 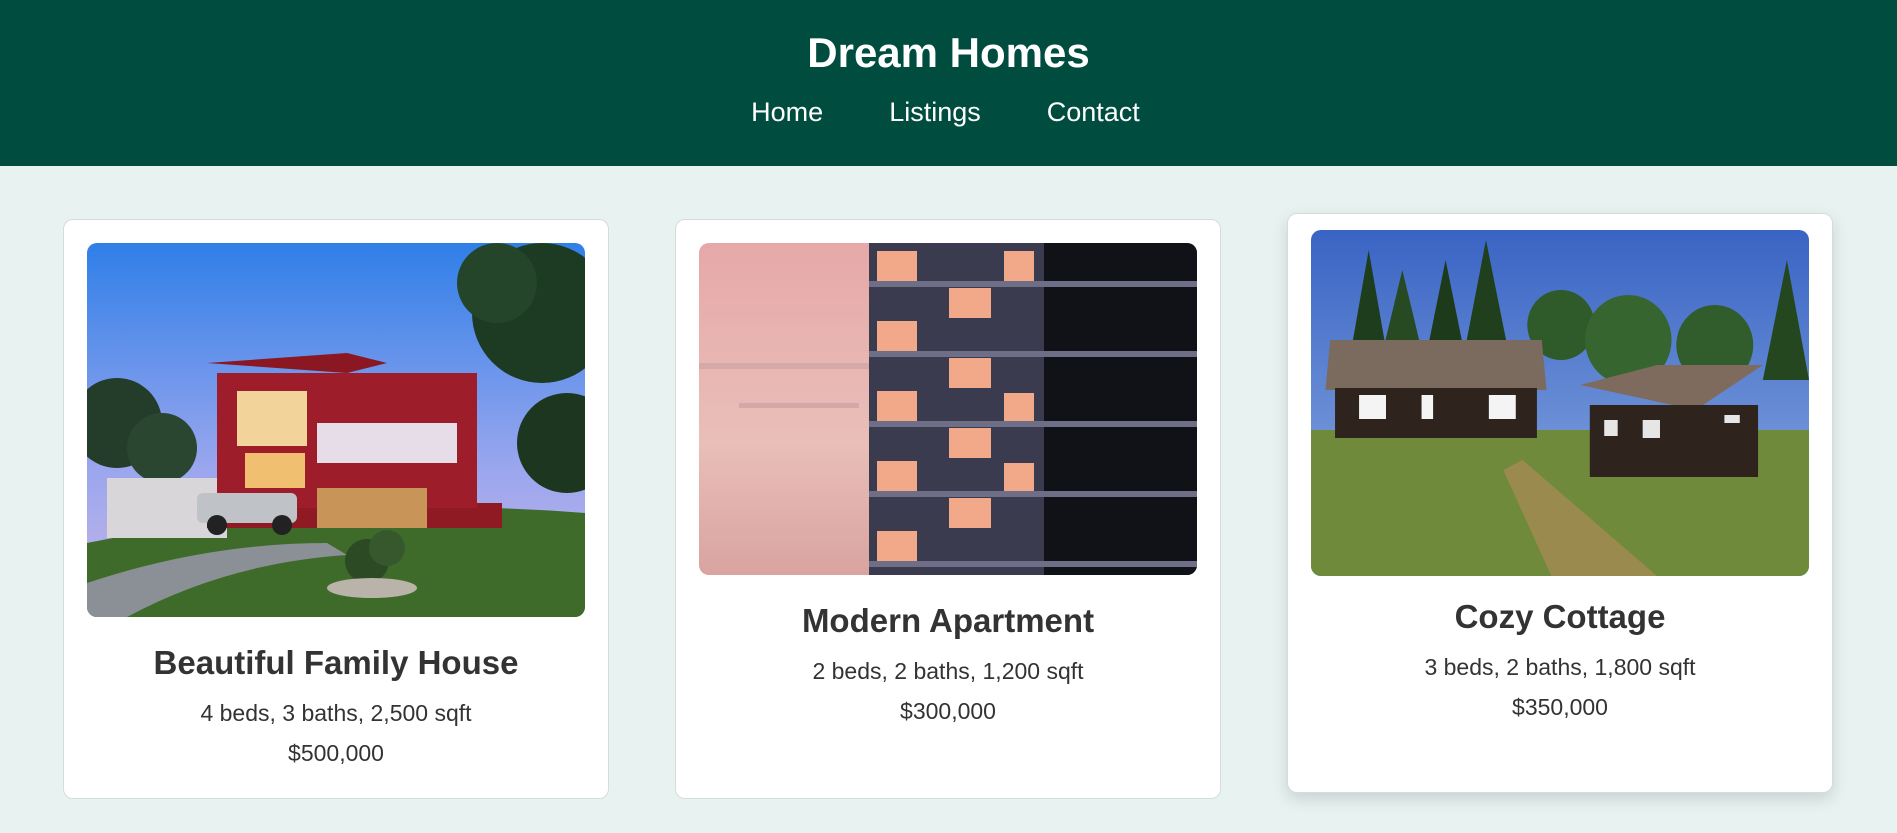 What do you see at coordinates (336, 713) in the screenshot?
I see `listing-details: 4 beds, 3 baths, 2,500 sqft` at bounding box center [336, 713].